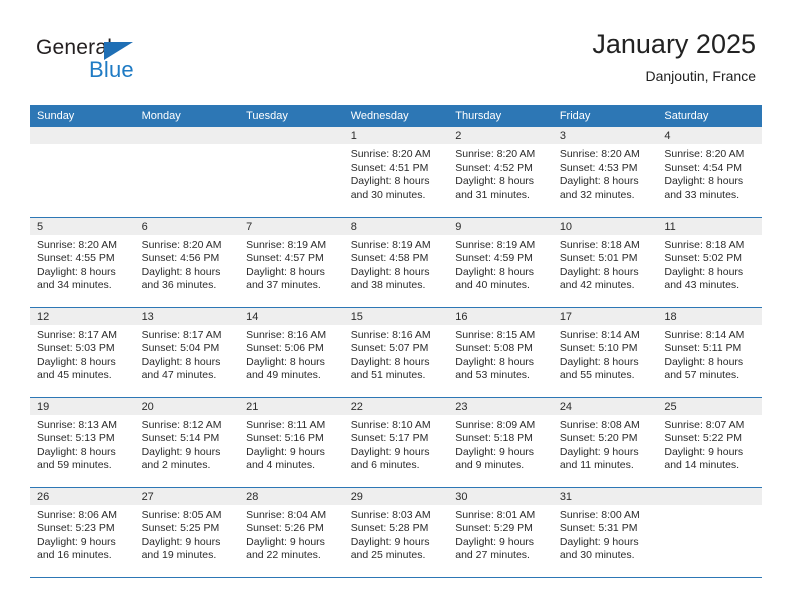 Image resolution: width=792 pixels, height=612 pixels. What do you see at coordinates (495, 424) in the screenshot?
I see `sunrise-text: Sunrise: 8:09 AM` at bounding box center [495, 424].